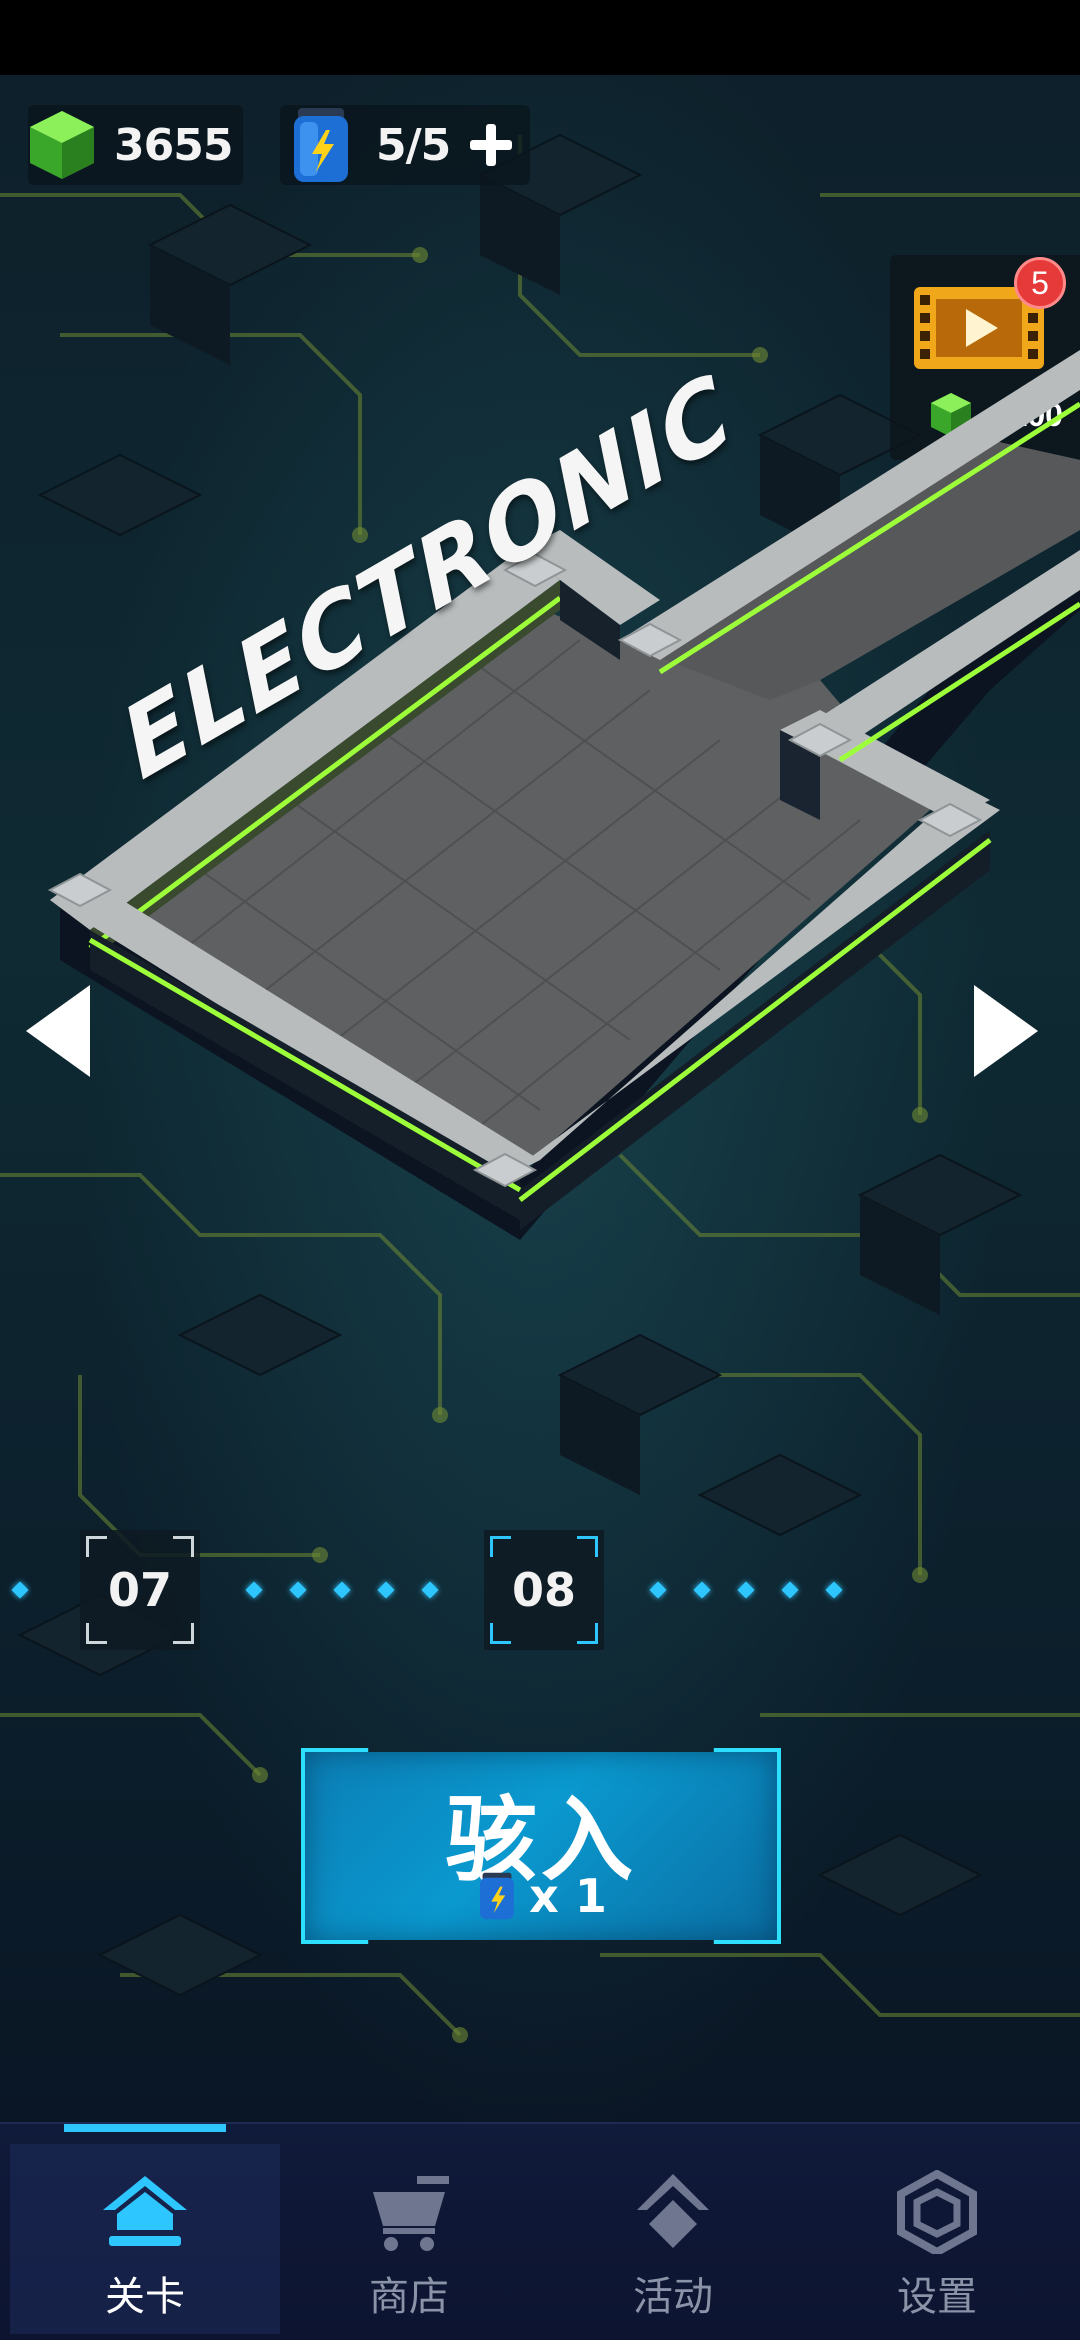 The height and width of the screenshot is (2340, 1080). I want to click on tab-settings: 设置, so click(937, 2239).